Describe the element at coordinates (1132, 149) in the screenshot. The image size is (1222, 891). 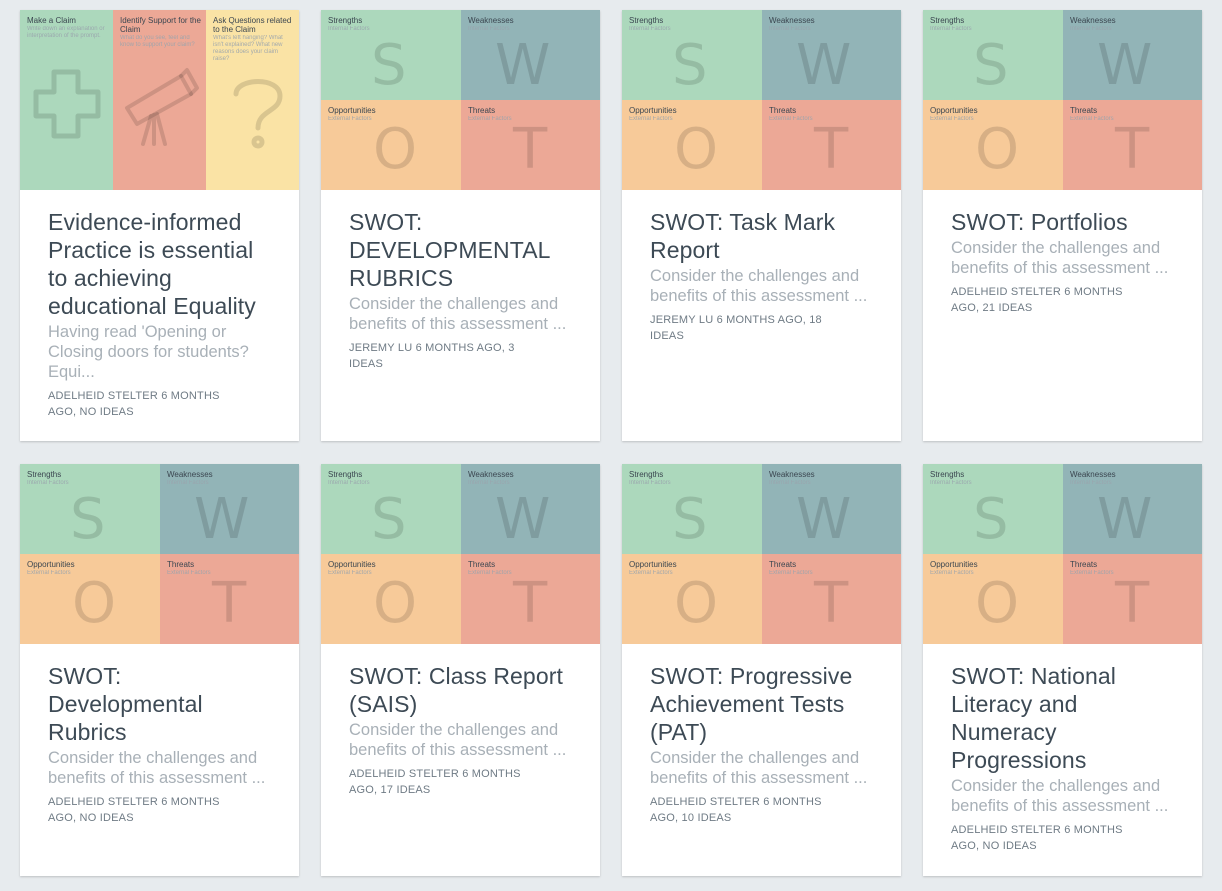
I see `quadrant-letter: T` at that location.